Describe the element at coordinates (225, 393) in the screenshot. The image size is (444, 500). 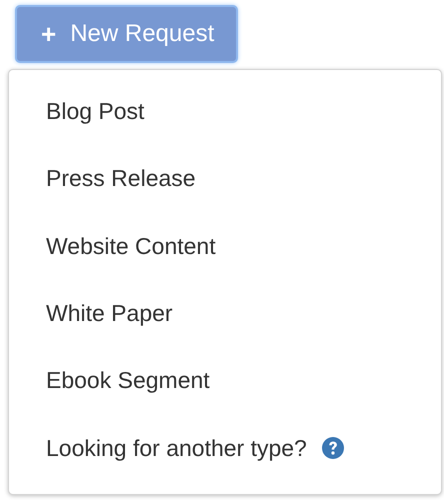
I see `menu-item: Ebook Segment` at that location.